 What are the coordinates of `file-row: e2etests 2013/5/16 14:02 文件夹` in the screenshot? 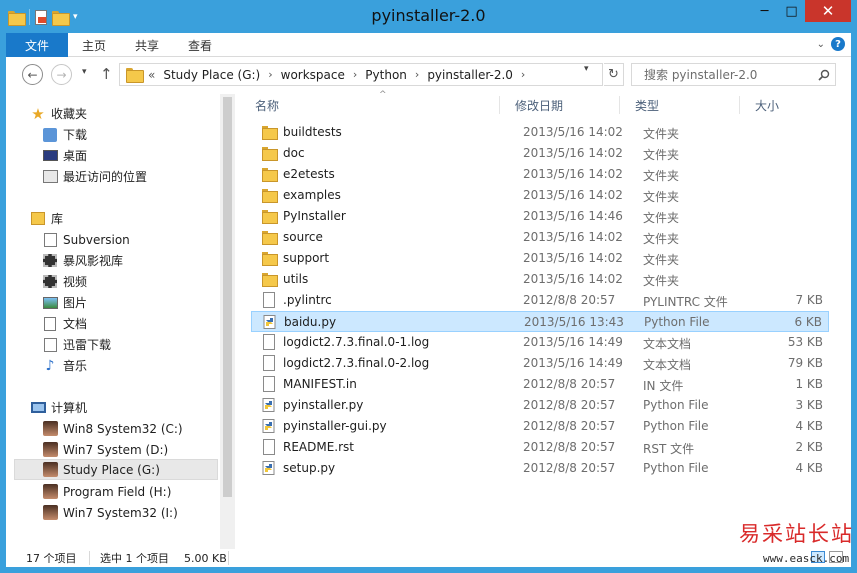 It's located at (540, 174).